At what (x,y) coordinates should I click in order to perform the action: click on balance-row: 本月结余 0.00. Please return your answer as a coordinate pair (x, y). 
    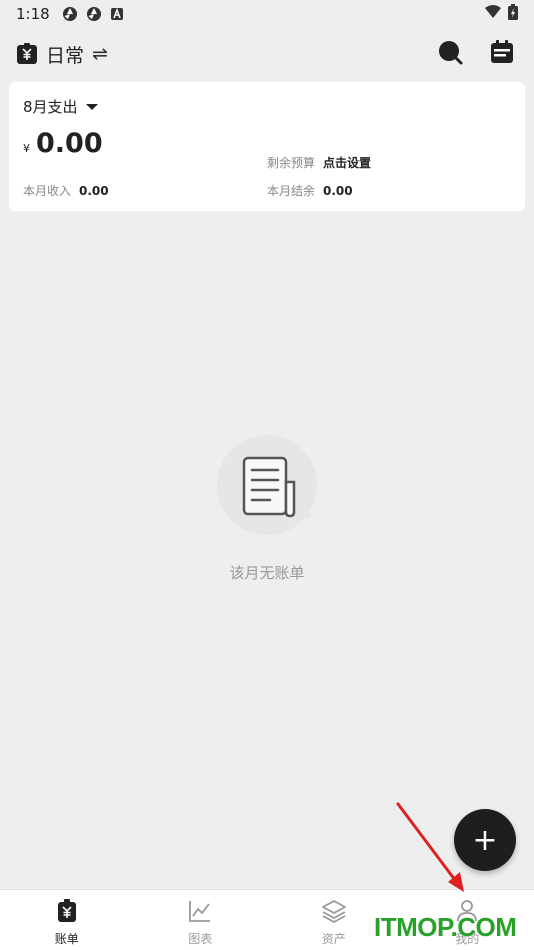
    Looking at the image, I should click on (310, 190).